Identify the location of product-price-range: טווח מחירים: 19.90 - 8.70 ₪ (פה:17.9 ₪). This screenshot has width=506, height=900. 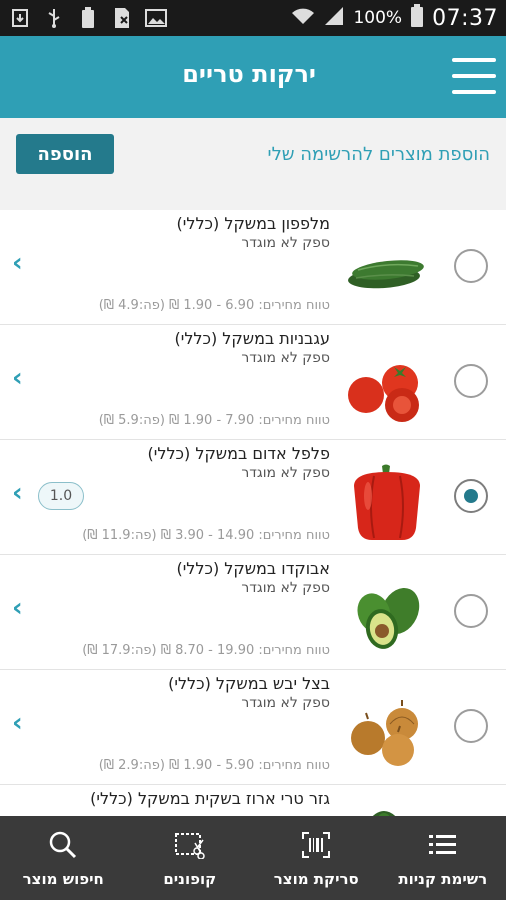
(206, 650).